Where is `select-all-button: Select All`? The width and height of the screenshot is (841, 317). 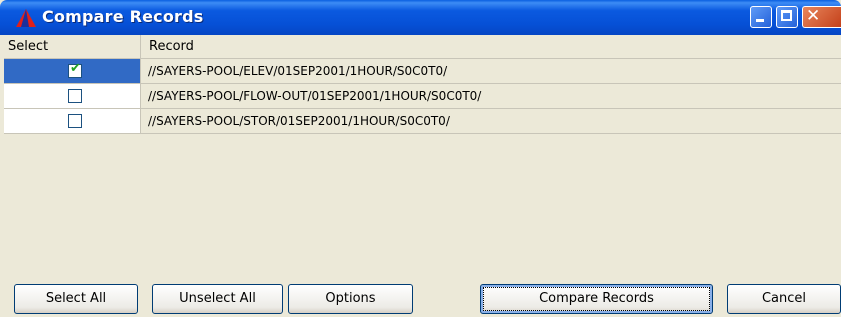
select-all-button: Select All is located at coordinates (76, 299).